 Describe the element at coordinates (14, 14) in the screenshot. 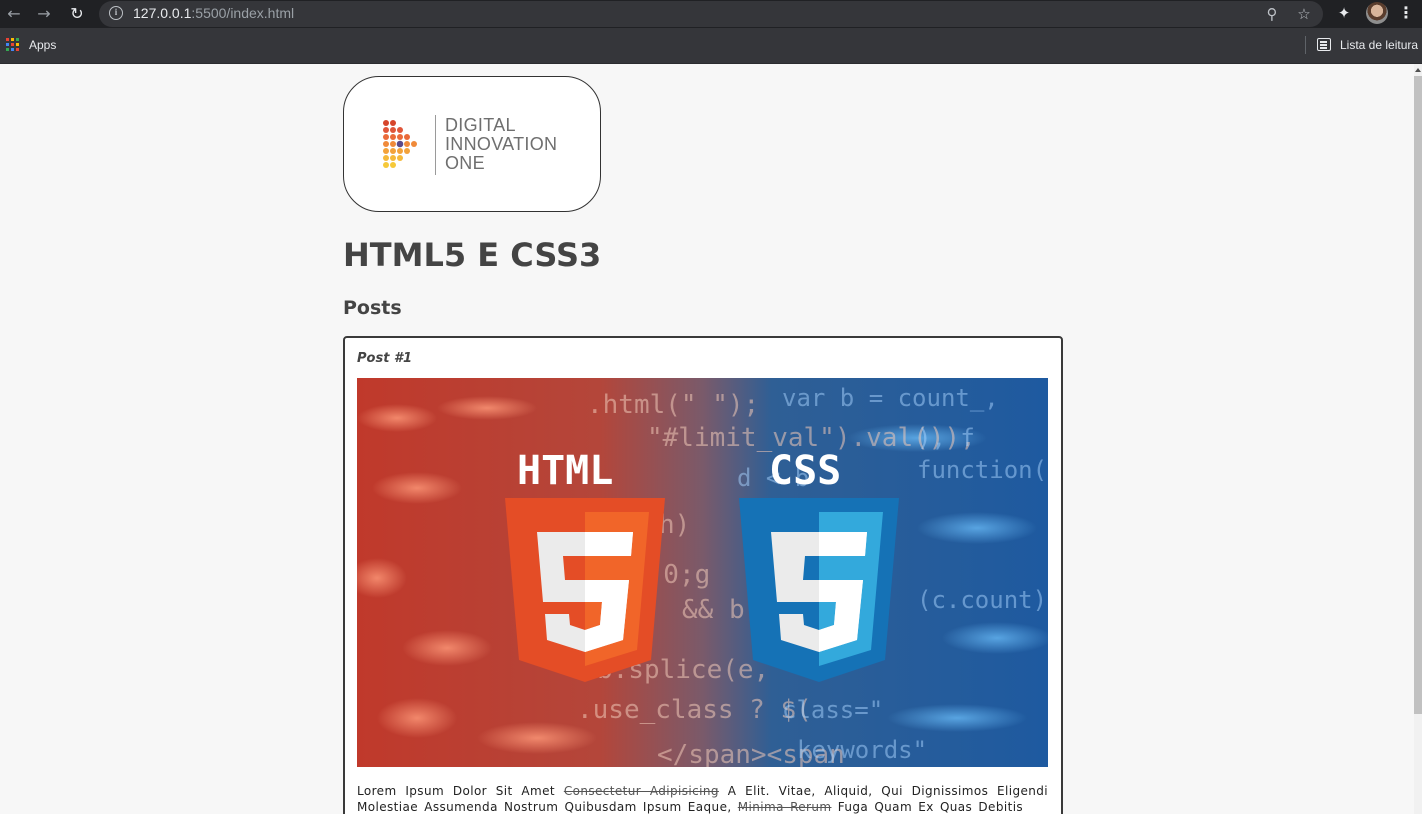

I see `back-arrow-icon: ←` at that location.